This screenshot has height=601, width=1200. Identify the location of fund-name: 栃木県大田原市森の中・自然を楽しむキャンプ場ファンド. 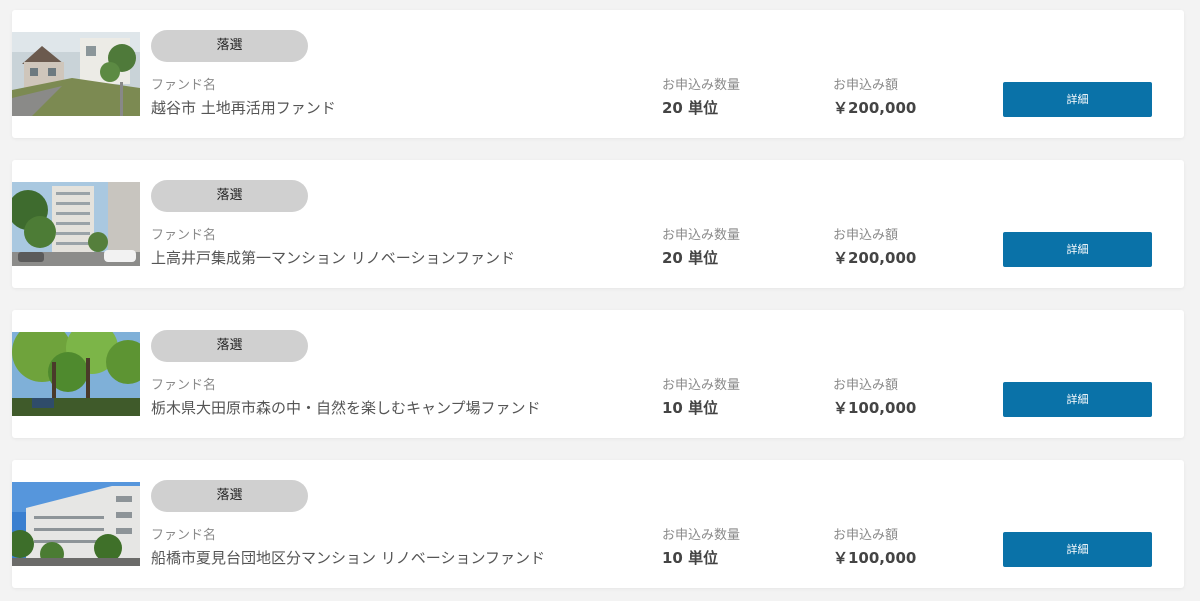
(346, 408).